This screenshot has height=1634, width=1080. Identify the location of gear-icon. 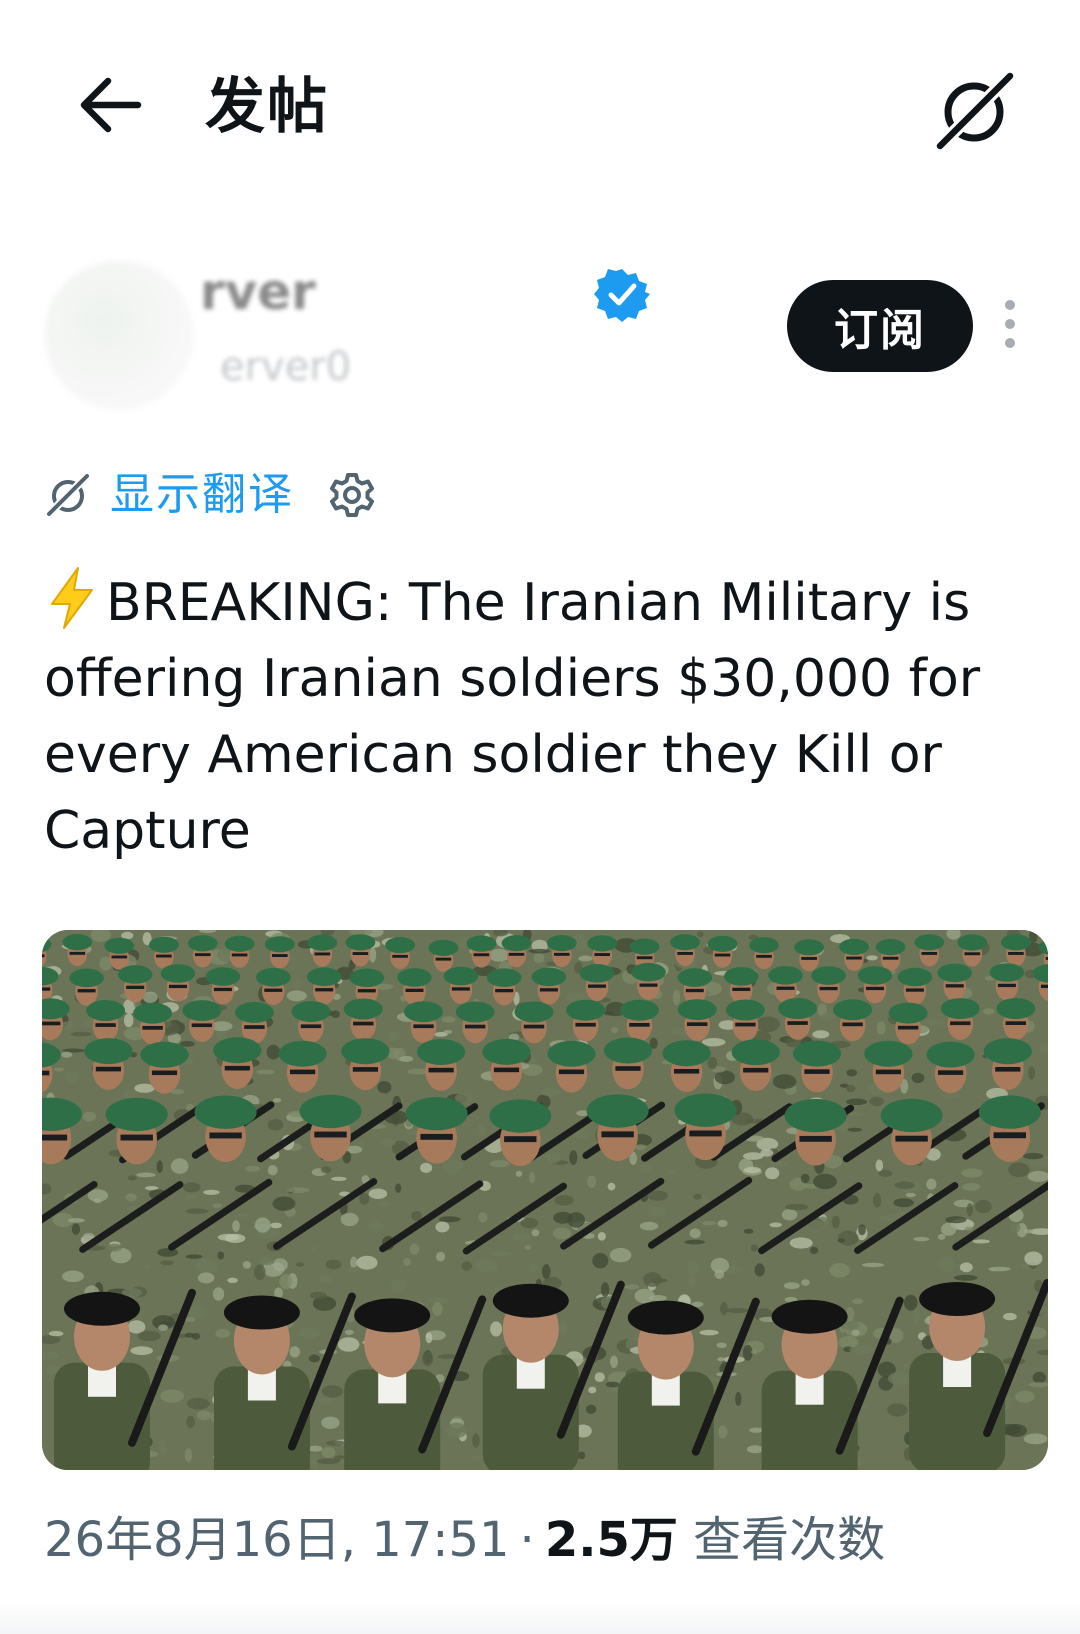
(352, 495).